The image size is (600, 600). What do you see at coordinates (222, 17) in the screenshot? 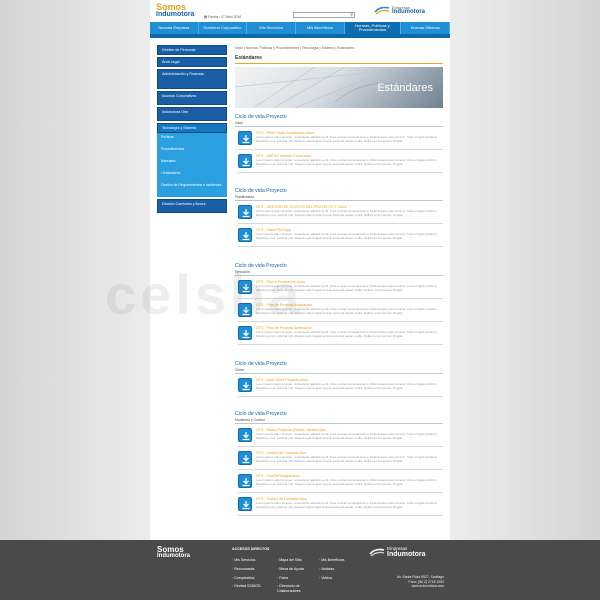
I see `date-label: ▦ Fecha : 17 Abril 2016` at bounding box center [222, 17].